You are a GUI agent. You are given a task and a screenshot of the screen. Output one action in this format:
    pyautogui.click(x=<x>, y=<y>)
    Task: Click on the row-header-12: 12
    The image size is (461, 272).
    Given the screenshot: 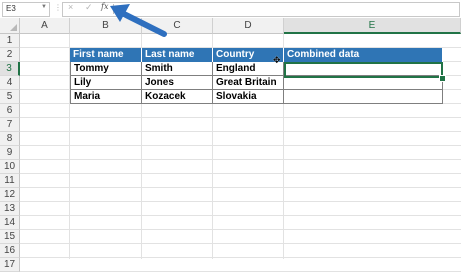 What is the action you would take?
    pyautogui.click(x=10, y=195)
    